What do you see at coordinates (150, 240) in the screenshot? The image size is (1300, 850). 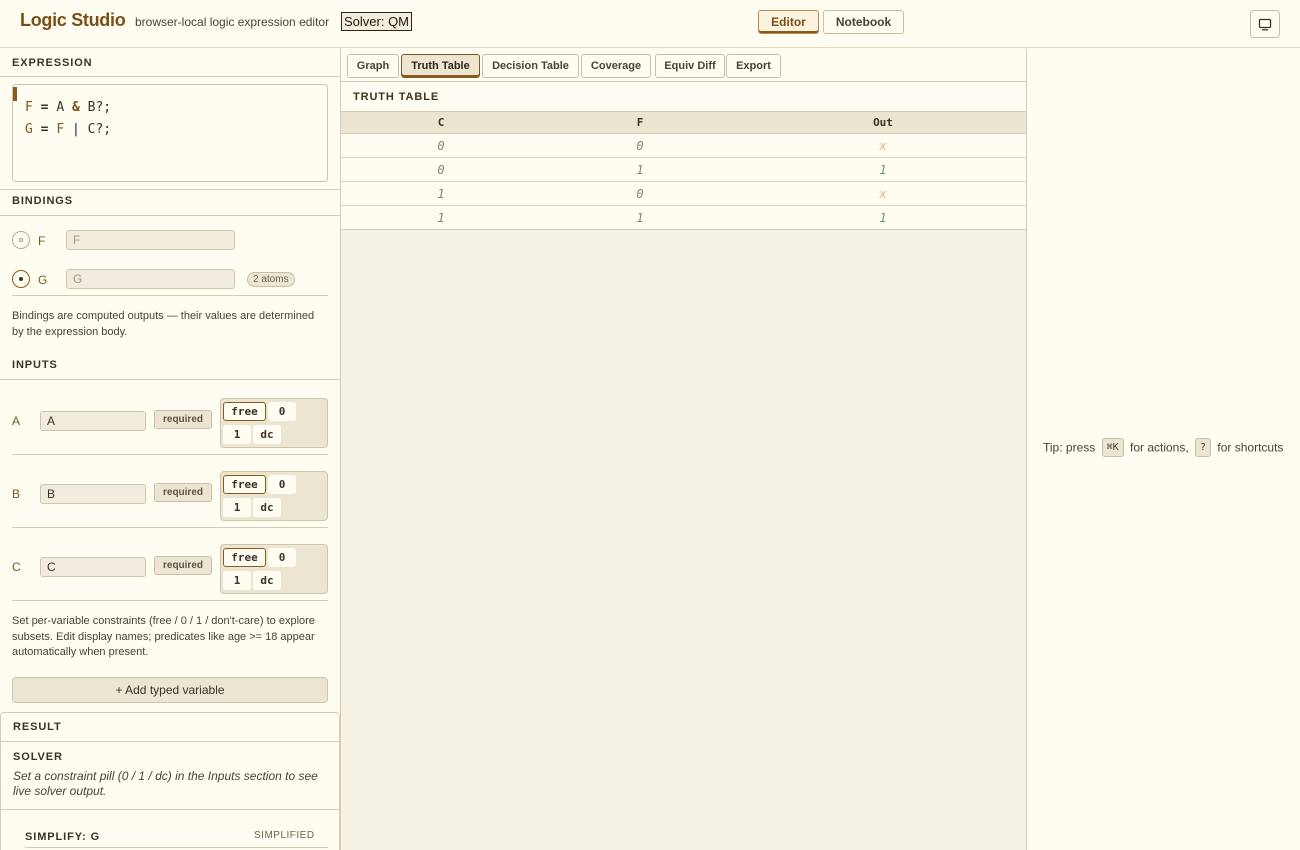 I see `binding-name-field: F` at bounding box center [150, 240].